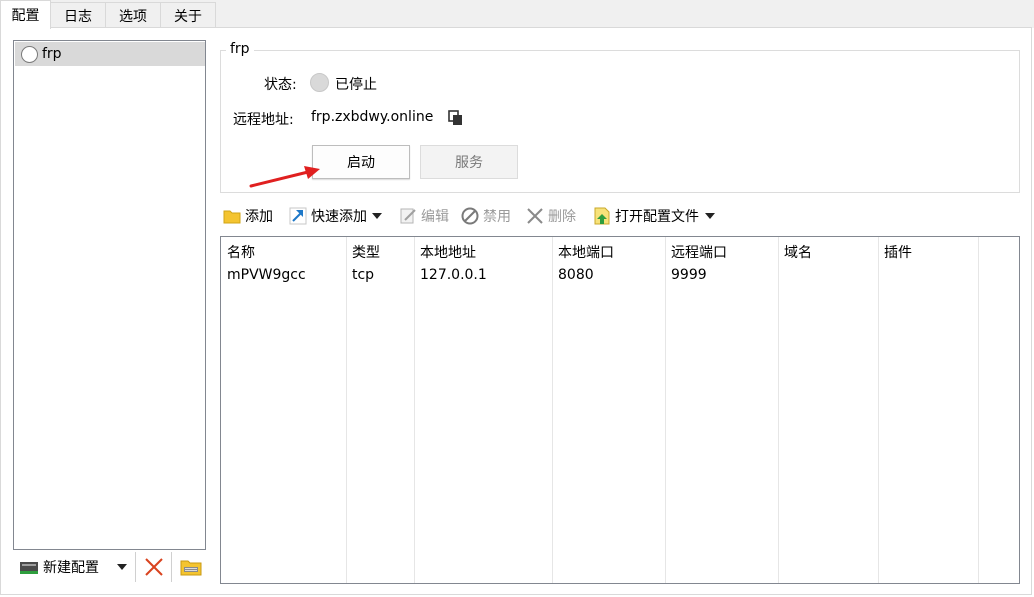 The image size is (1034, 597). I want to click on ban-icon, so click(470, 216).